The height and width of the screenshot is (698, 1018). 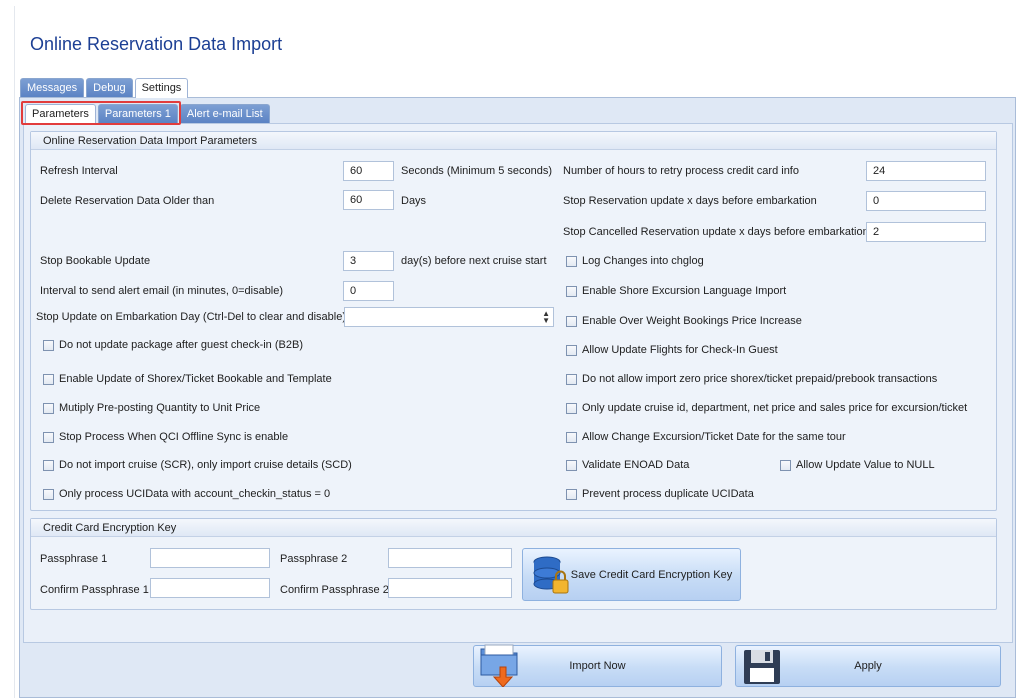 What do you see at coordinates (156, 44) in the screenshot?
I see `window-title: Online Reservation Data Import` at bounding box center [156, 44].